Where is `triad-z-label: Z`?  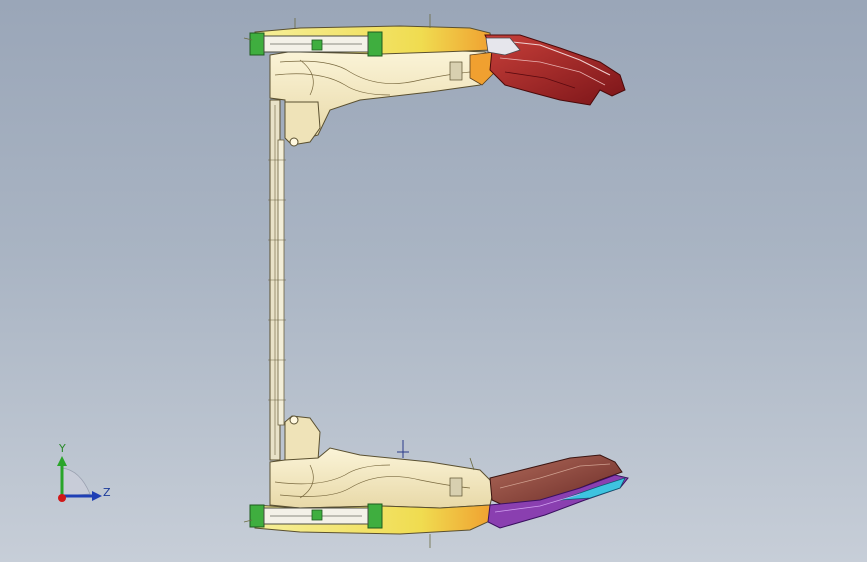 triad-z-label: Z is located at coordinates (107, 492).